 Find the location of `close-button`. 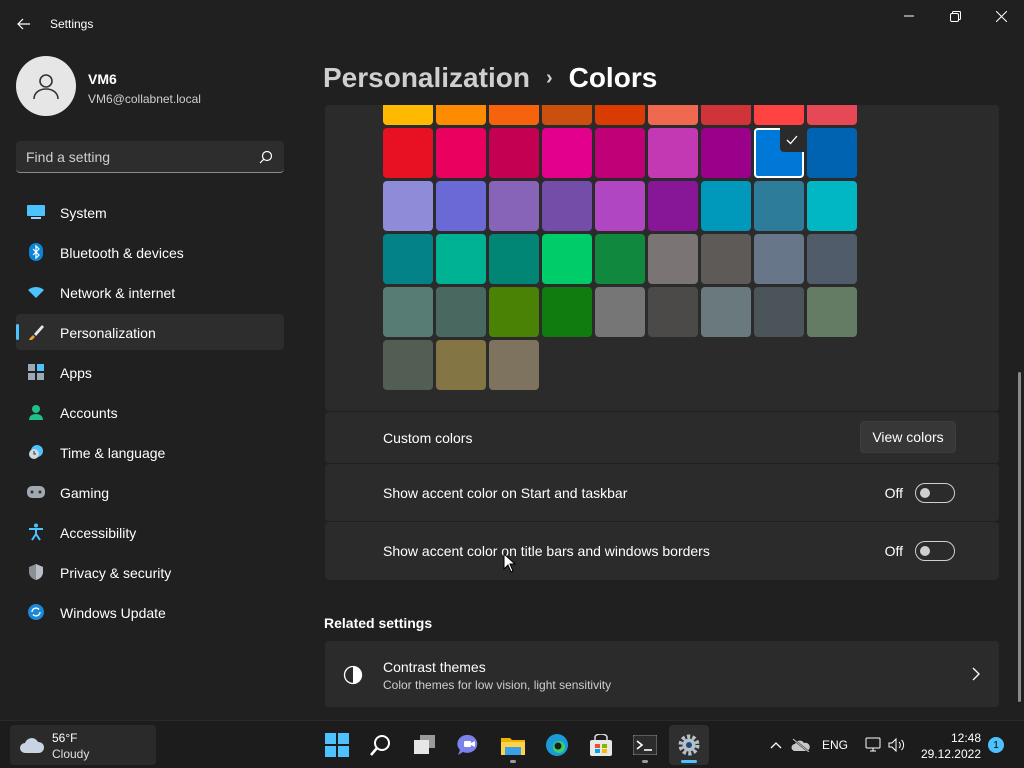

close-button is located at coordinates (1001, 16).